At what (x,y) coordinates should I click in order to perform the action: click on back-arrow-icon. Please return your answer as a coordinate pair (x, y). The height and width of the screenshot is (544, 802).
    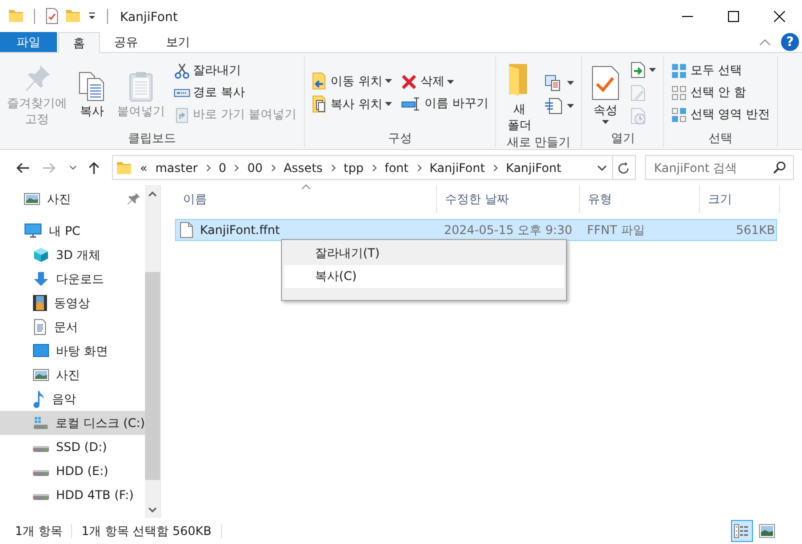
    Looking at the image, I should click on (23, 168).